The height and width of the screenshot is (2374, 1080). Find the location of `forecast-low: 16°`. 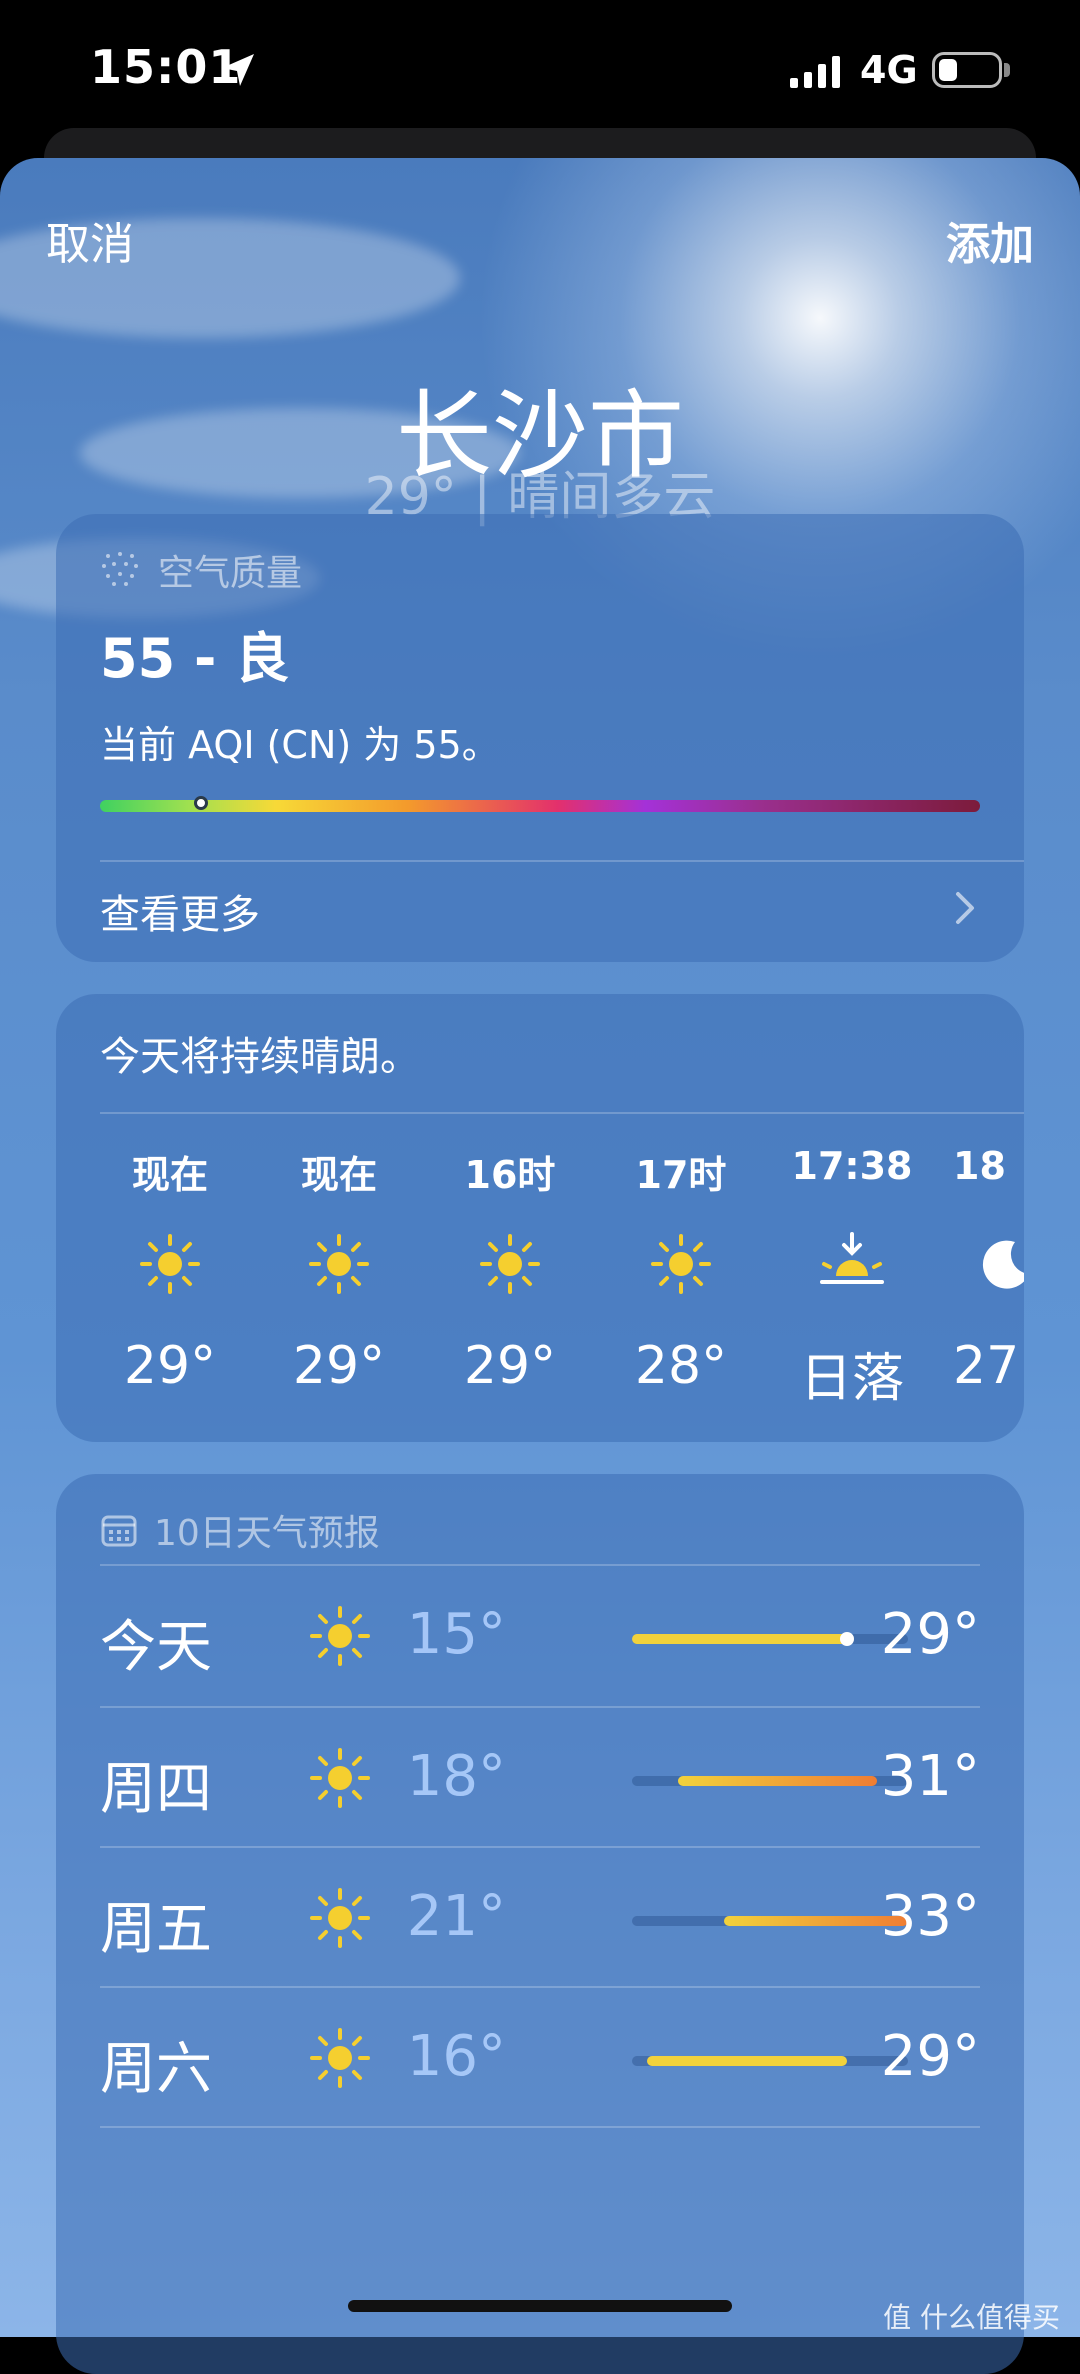

forecast-low: 16° is located at coordinates (456, 2056).